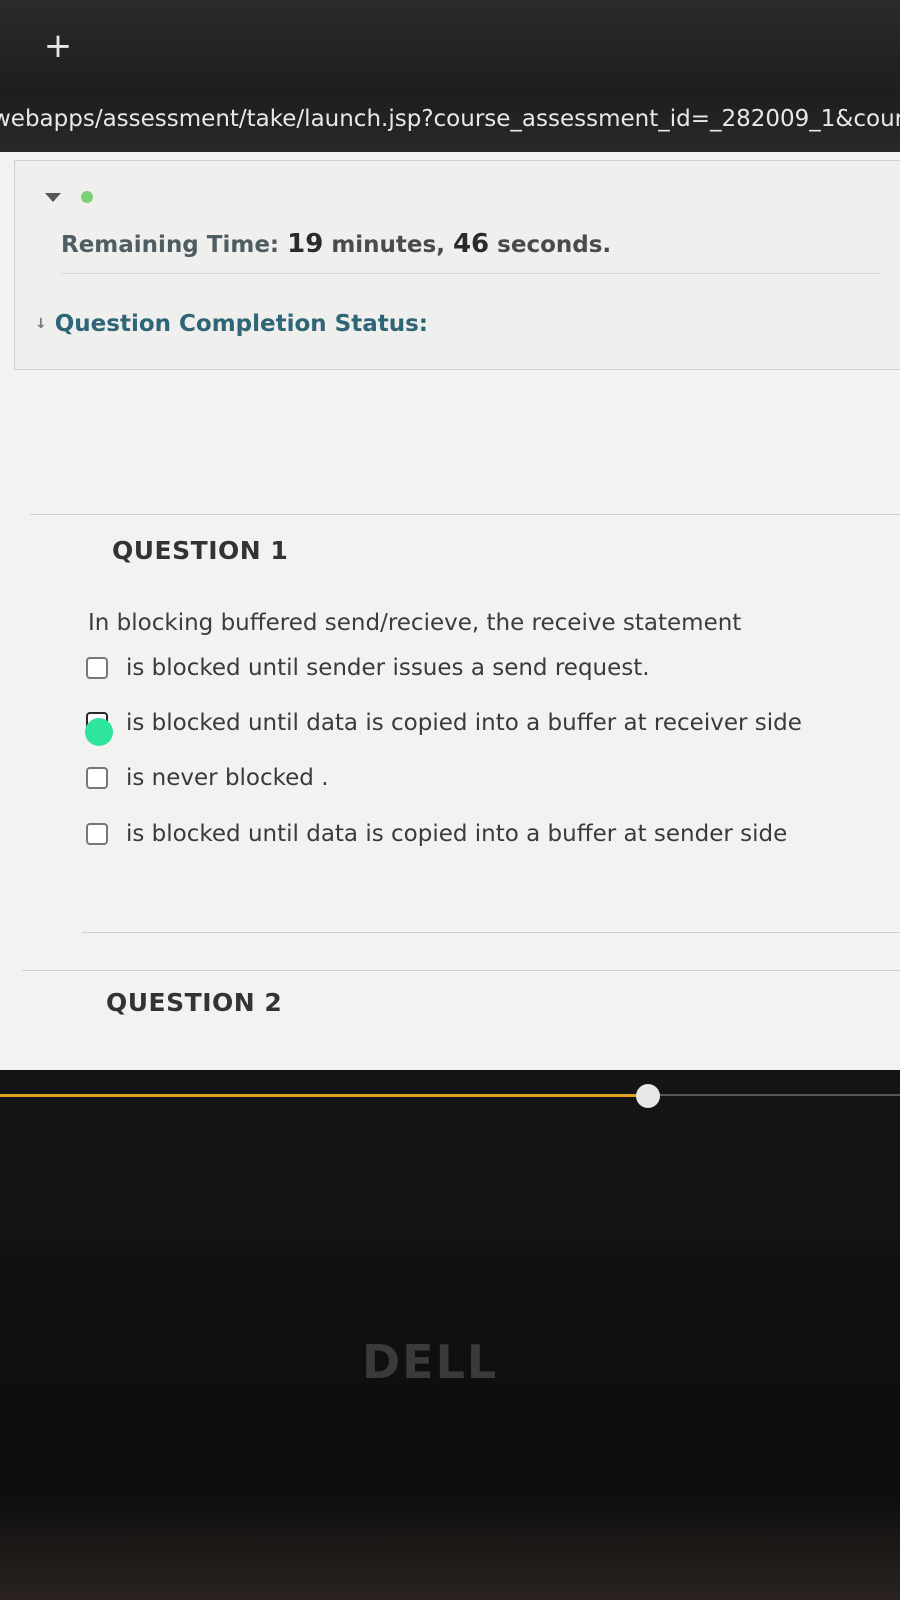  What do you see at coordinates (227, 778) in the screenshot?
I see `option-label: is never blocked .` at bounding box center [227, 778].